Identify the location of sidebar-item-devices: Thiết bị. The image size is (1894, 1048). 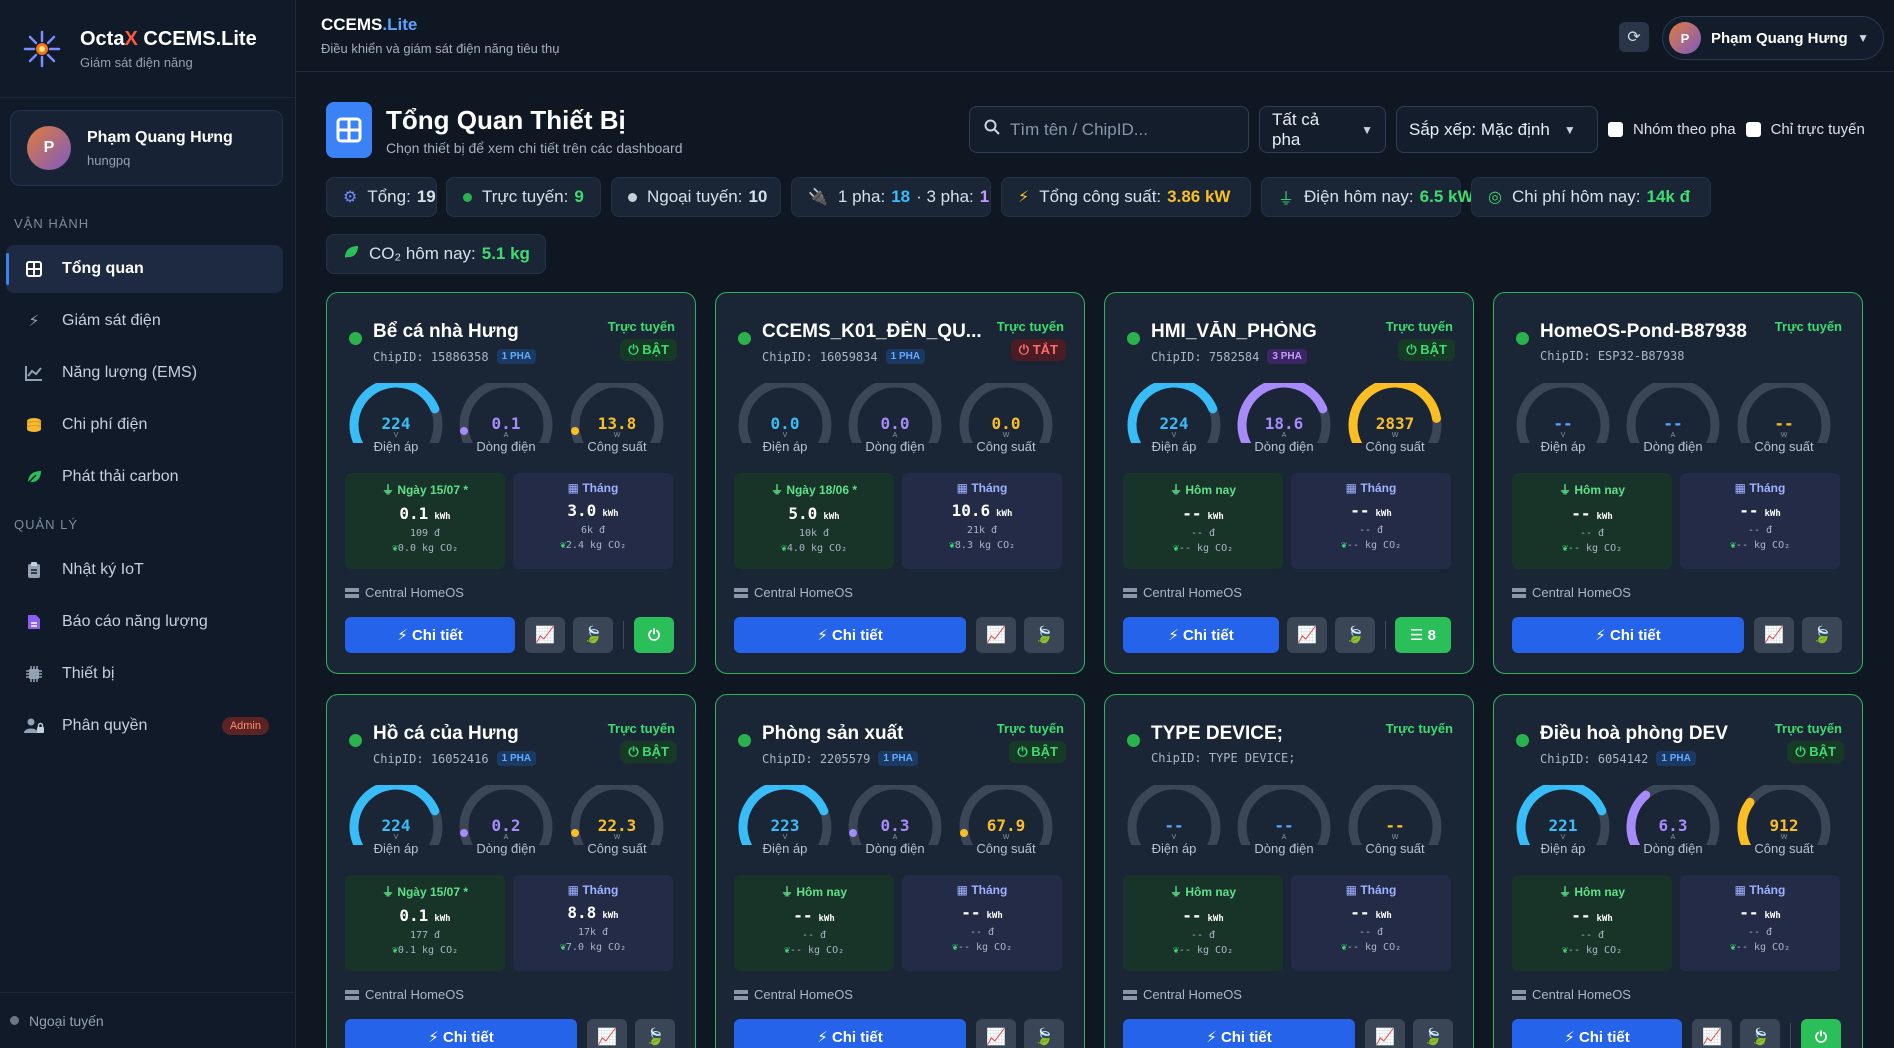
(144, 674).